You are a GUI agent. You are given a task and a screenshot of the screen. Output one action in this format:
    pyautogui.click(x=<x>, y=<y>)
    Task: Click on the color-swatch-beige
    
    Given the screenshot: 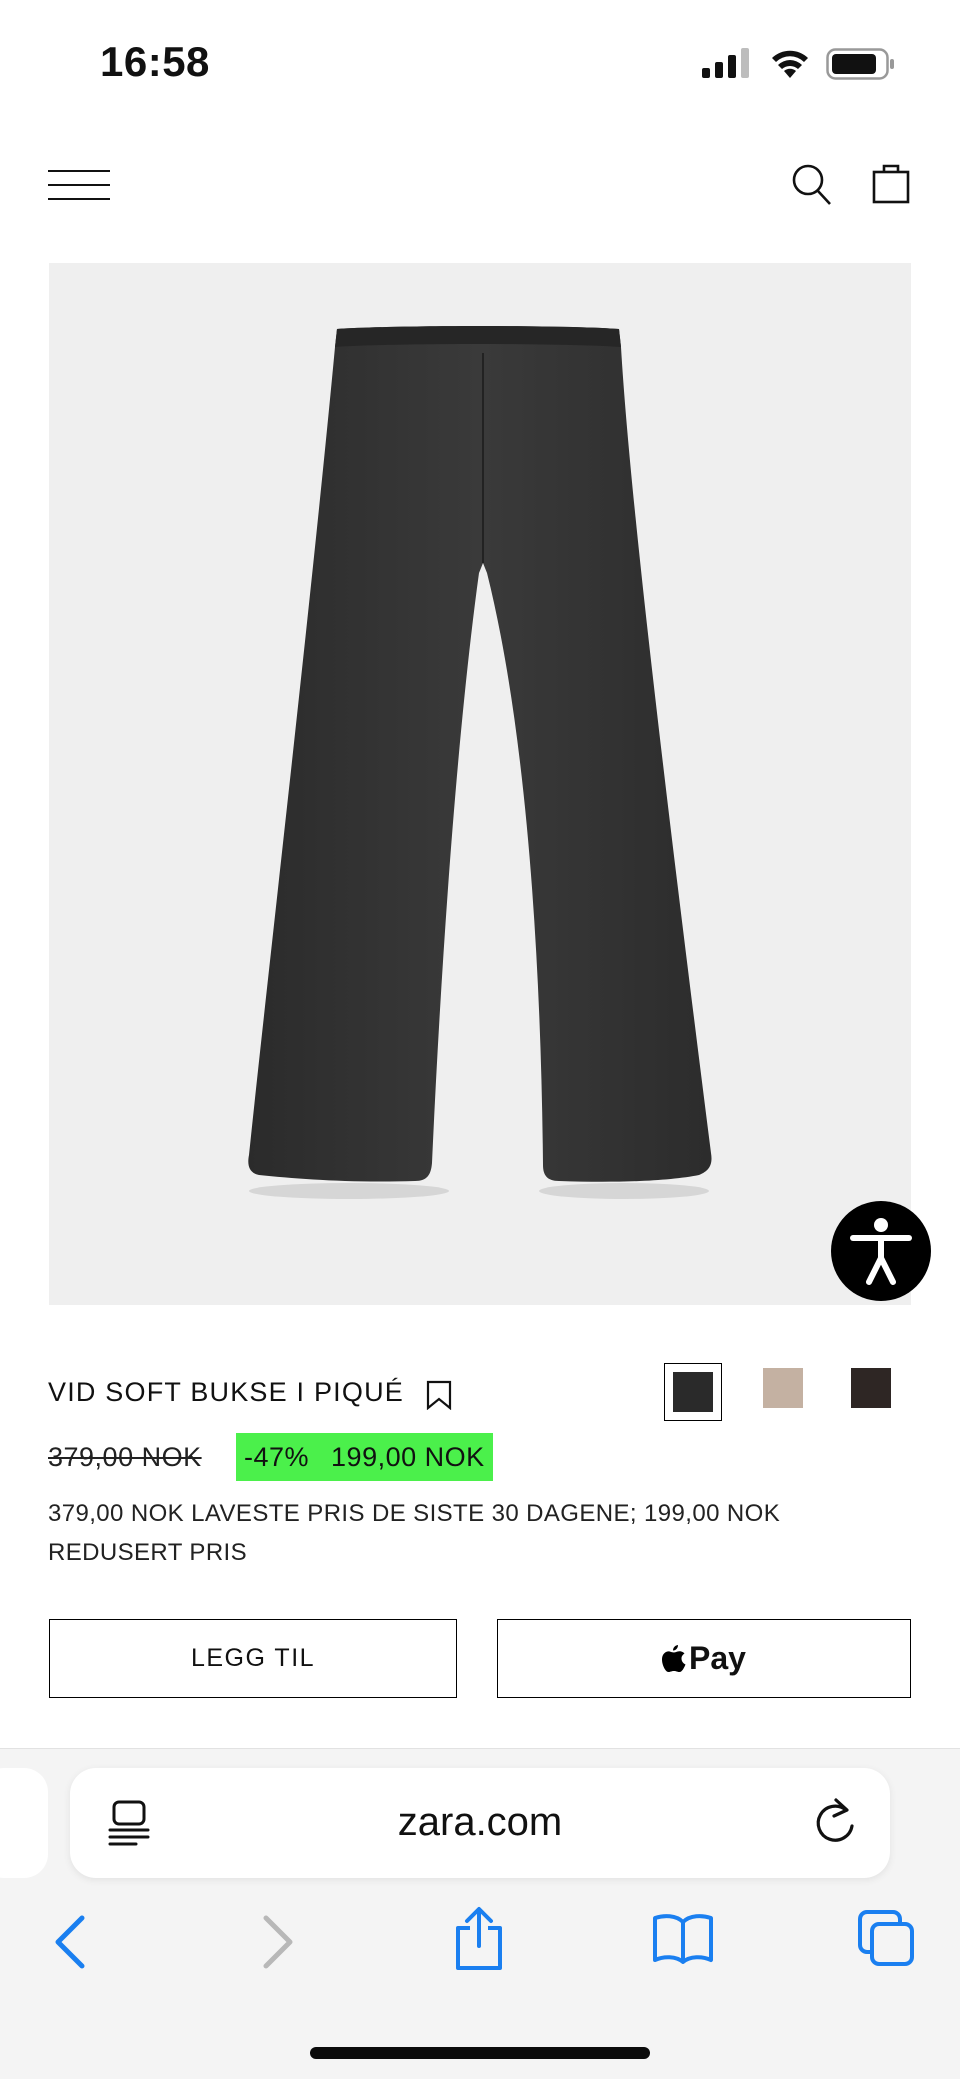 What is the action you would take?
    pyautogui.click(x=783, y=1388)
    